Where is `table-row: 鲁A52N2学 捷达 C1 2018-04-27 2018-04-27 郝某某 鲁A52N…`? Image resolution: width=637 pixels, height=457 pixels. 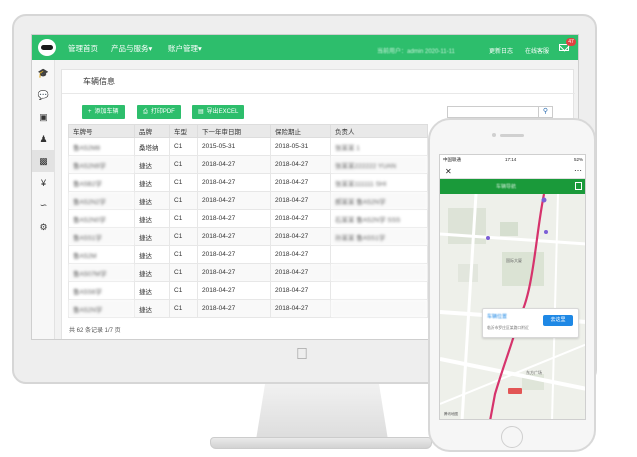
table-row: 鲁A52N2学 捷达 C1 2018-04-27 2018-04-27 郝某某 鲁A52N… is located at coordinates (248, 200).